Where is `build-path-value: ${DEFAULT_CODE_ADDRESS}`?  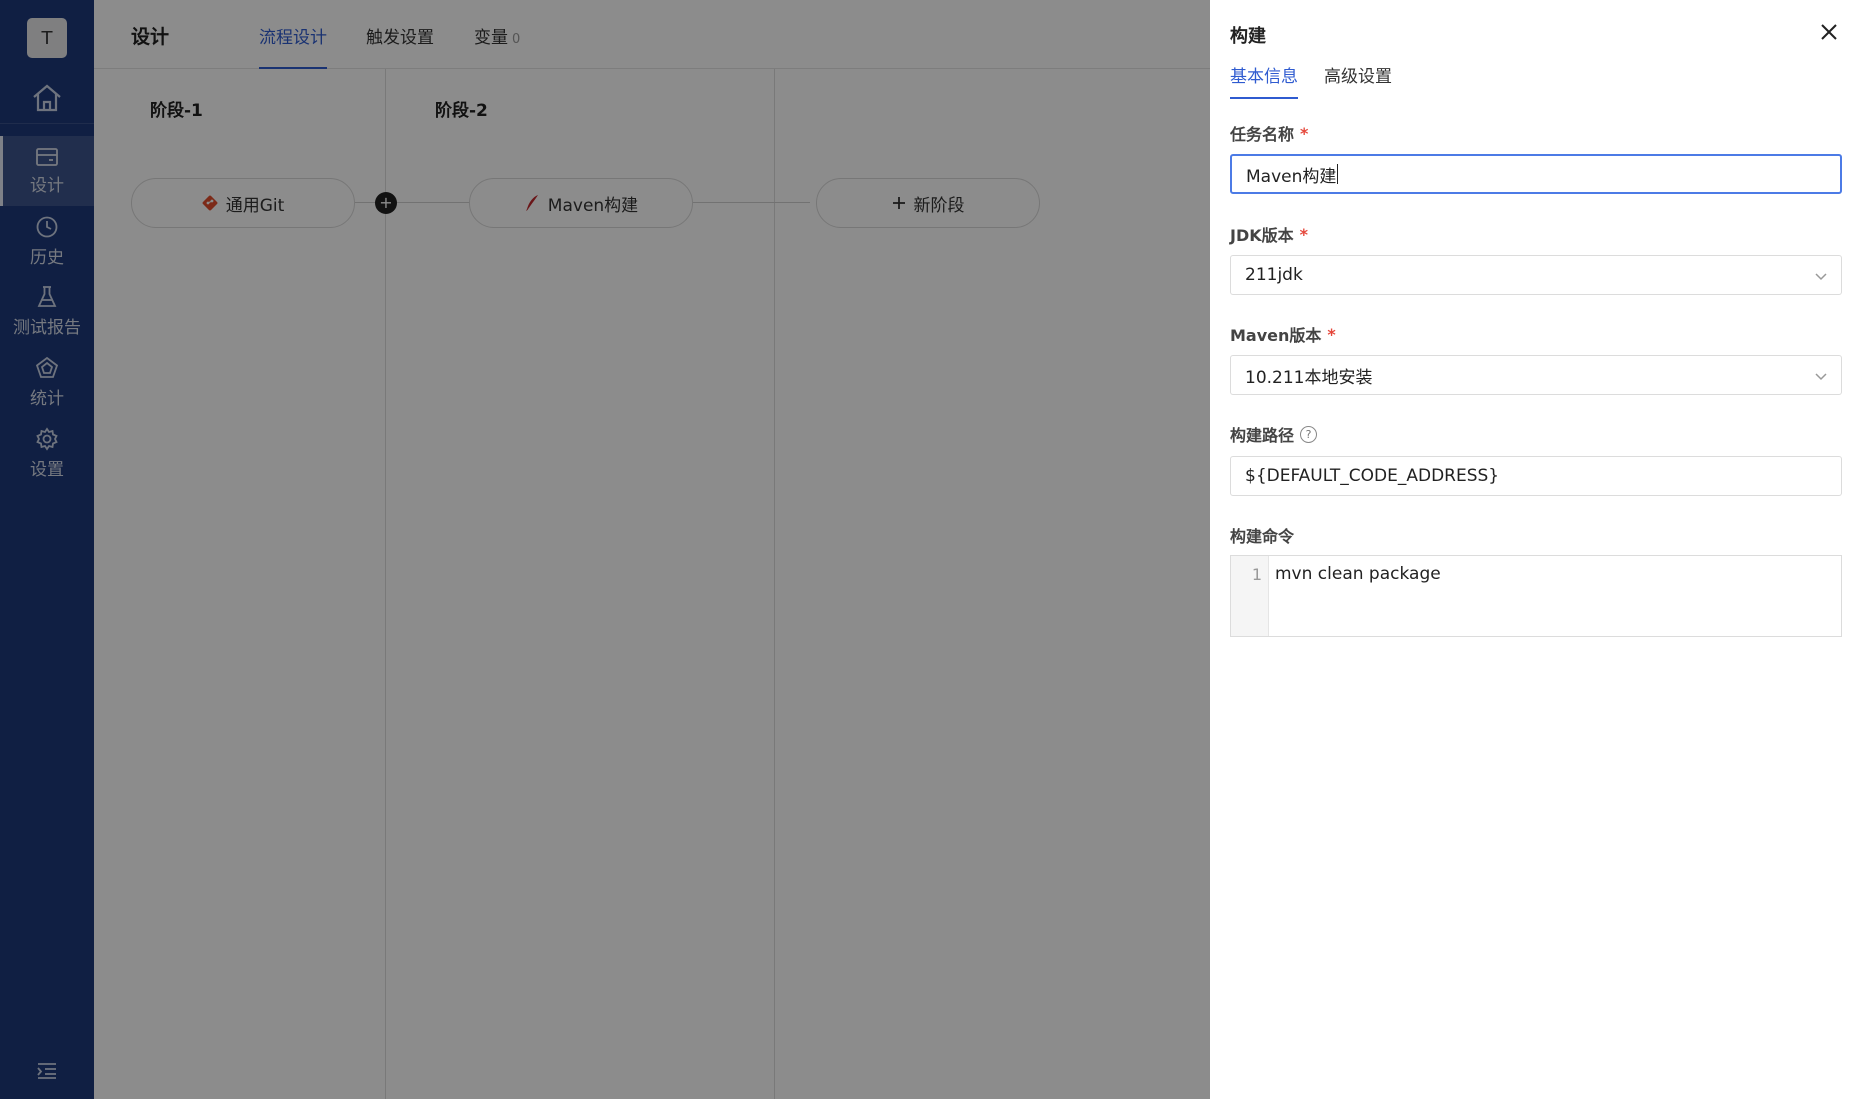 build-path-value: ${DEFAULT_CODE_ADDRESS} is located at coordinates (1372, 476).